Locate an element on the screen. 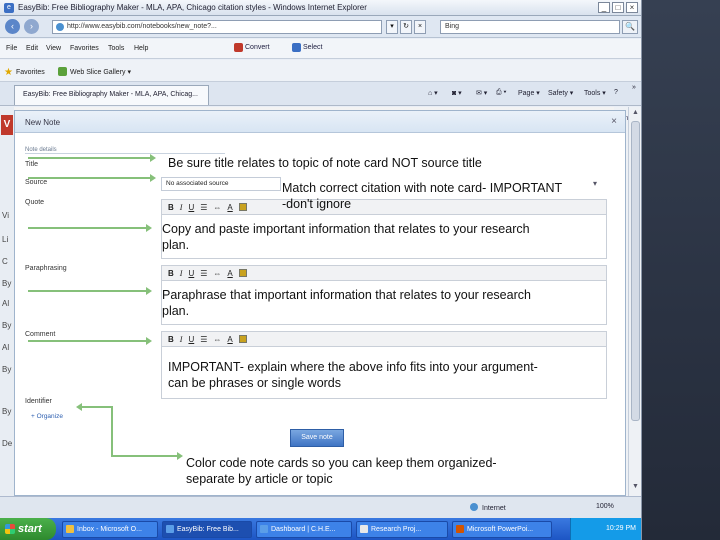 Image resolution: width=720 pixels, height=540 pixels. identifier-annotation-line2: separate by article or topic is located at coordinates (259, 479).